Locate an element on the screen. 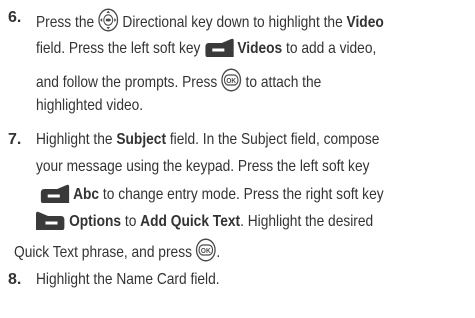 The width and height of the screenshot is (475, 318). step-line: Highlight the Name Card field. is located at coordinates (128, 280).